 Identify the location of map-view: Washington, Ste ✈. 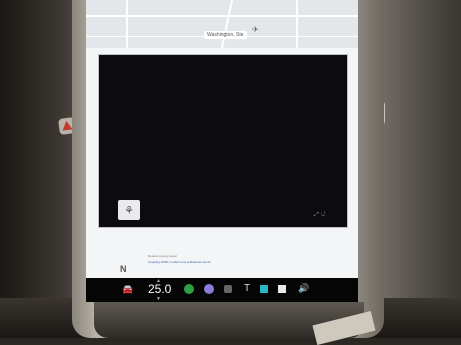
(222, 24).